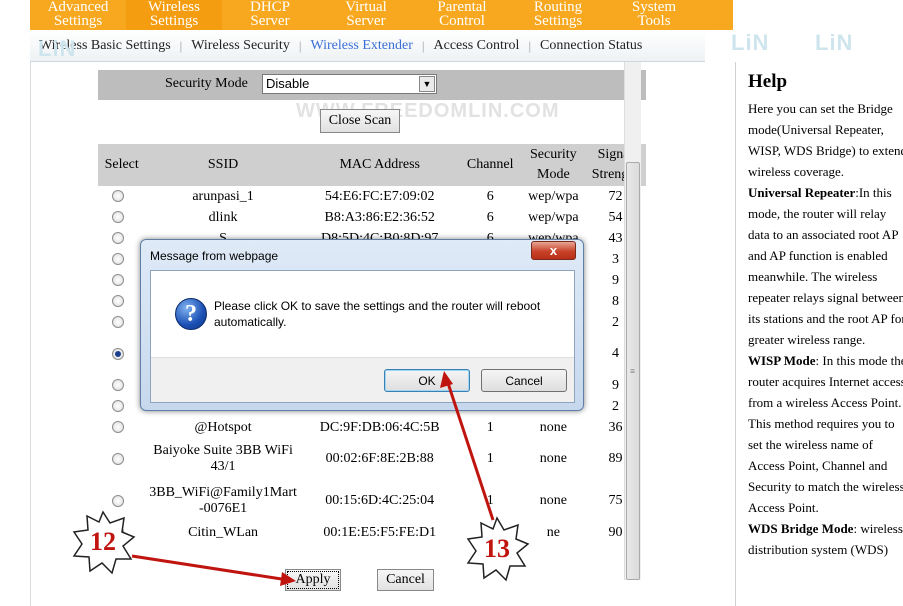  What do you see at coordinates (223, 450) in the screenshot?
I see `ssid-line1: Baiyoke Suite 3BB WiFi` at bounding box center [223, 450].